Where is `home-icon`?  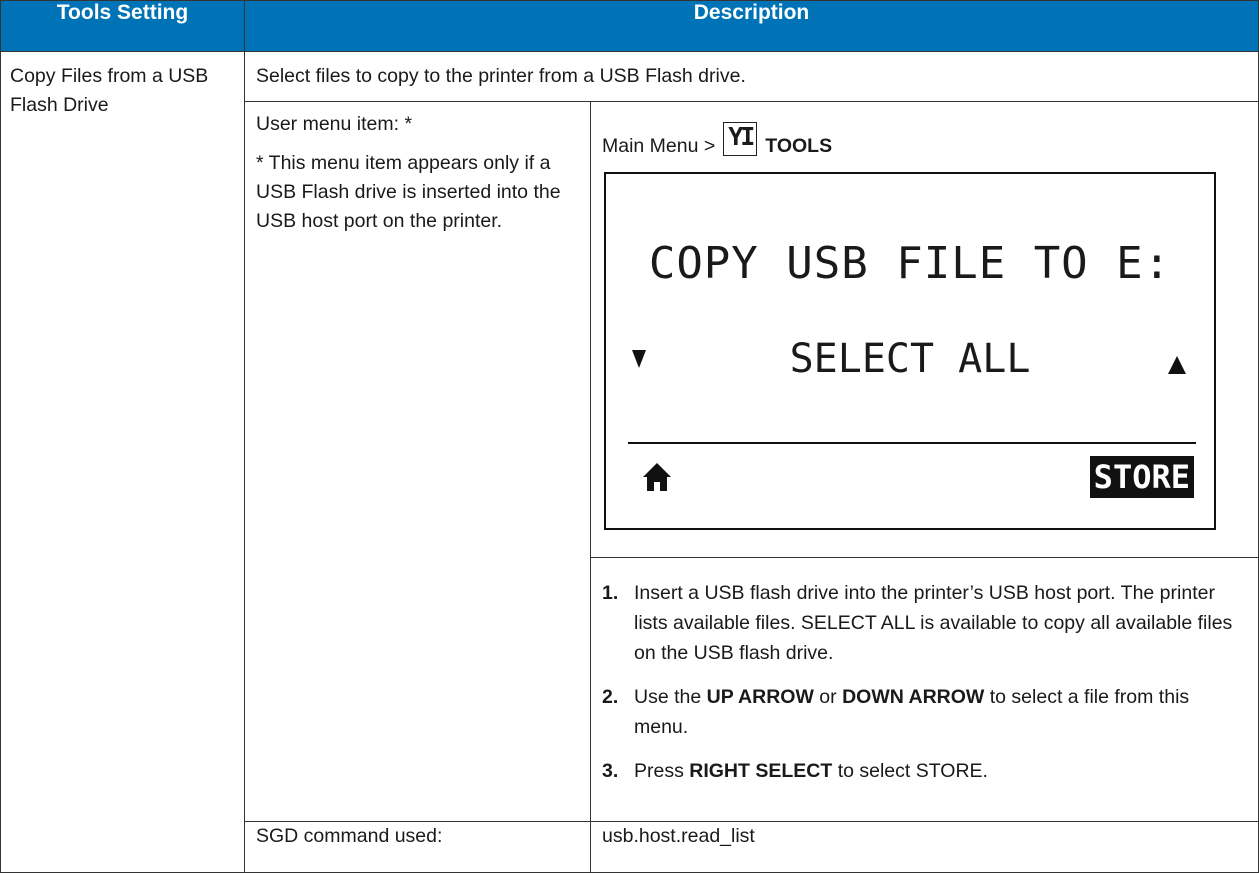 home-icon is located at coordinates (657, 477).